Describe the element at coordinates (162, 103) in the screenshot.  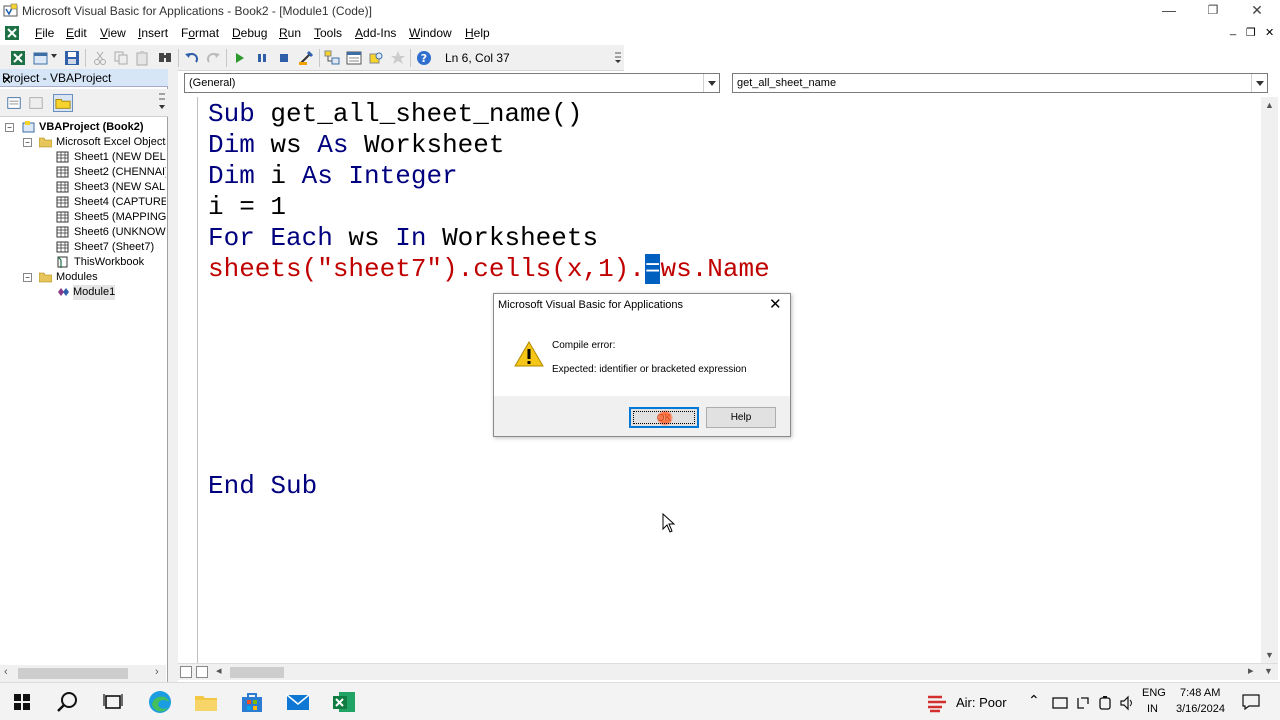
I see `project-toolbar-options-icon` at that location.